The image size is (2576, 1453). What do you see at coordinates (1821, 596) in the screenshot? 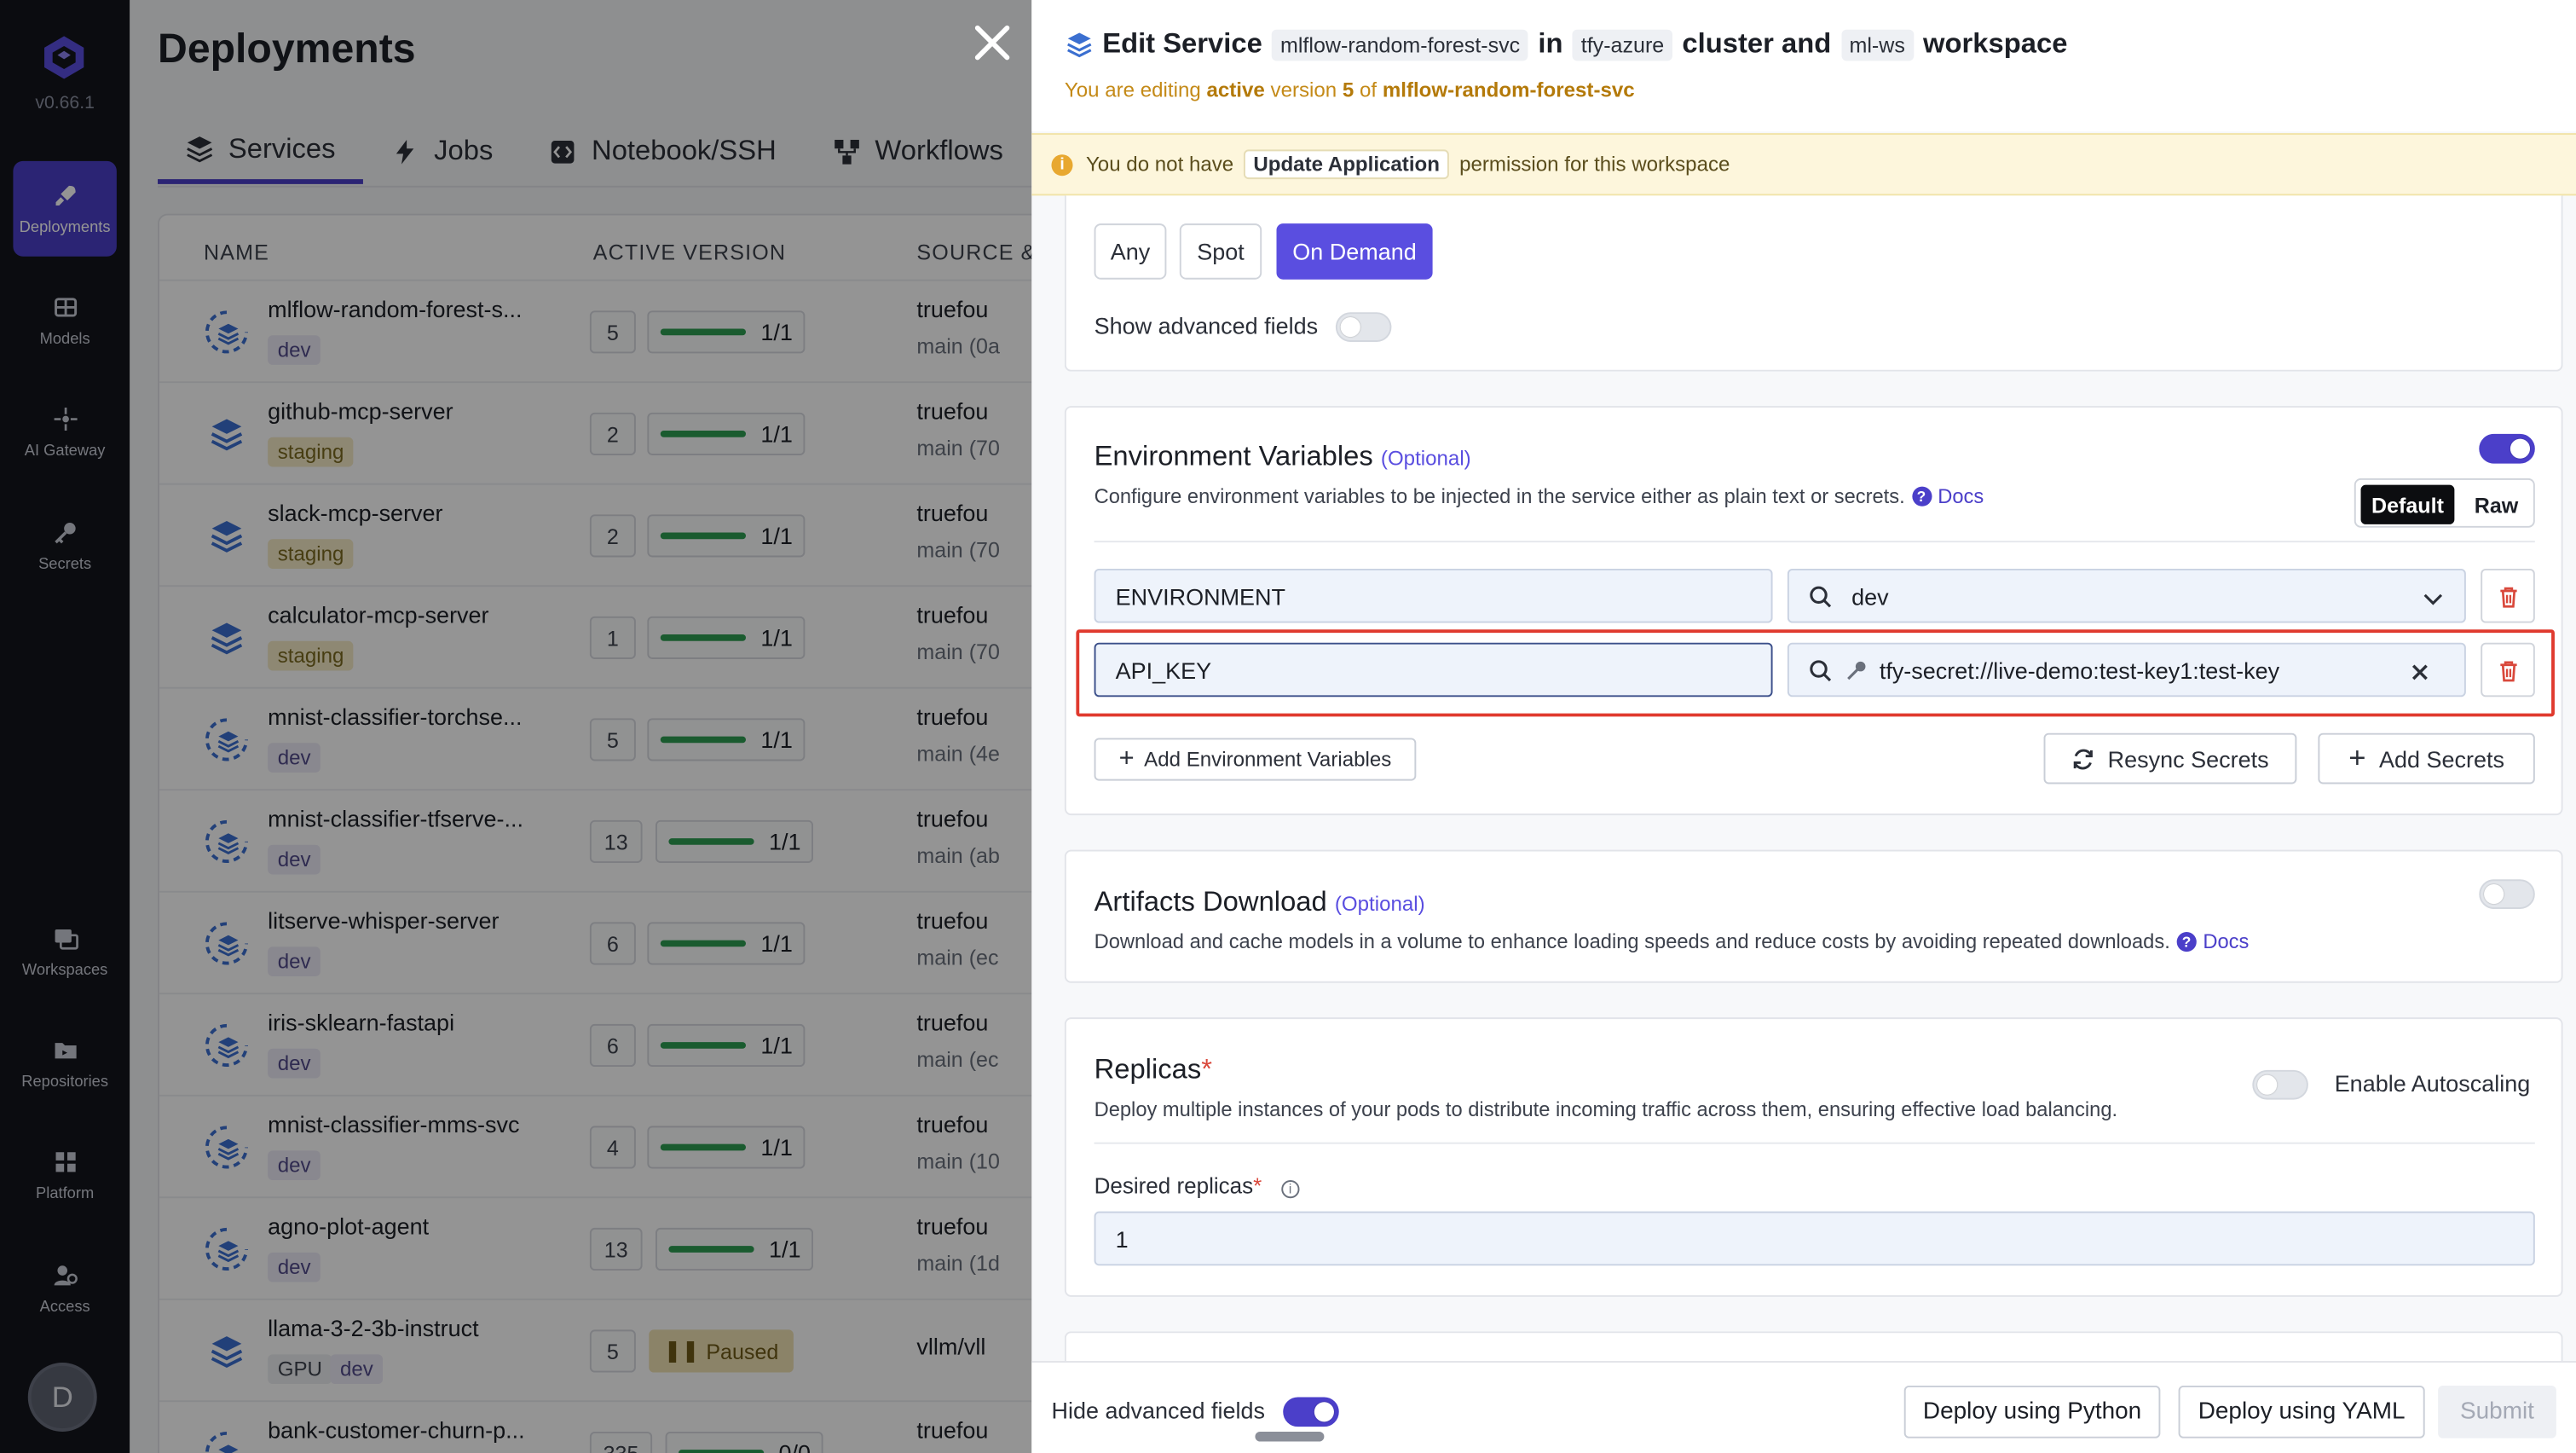
I see `search-icon` at bounding box center [1821, 596].